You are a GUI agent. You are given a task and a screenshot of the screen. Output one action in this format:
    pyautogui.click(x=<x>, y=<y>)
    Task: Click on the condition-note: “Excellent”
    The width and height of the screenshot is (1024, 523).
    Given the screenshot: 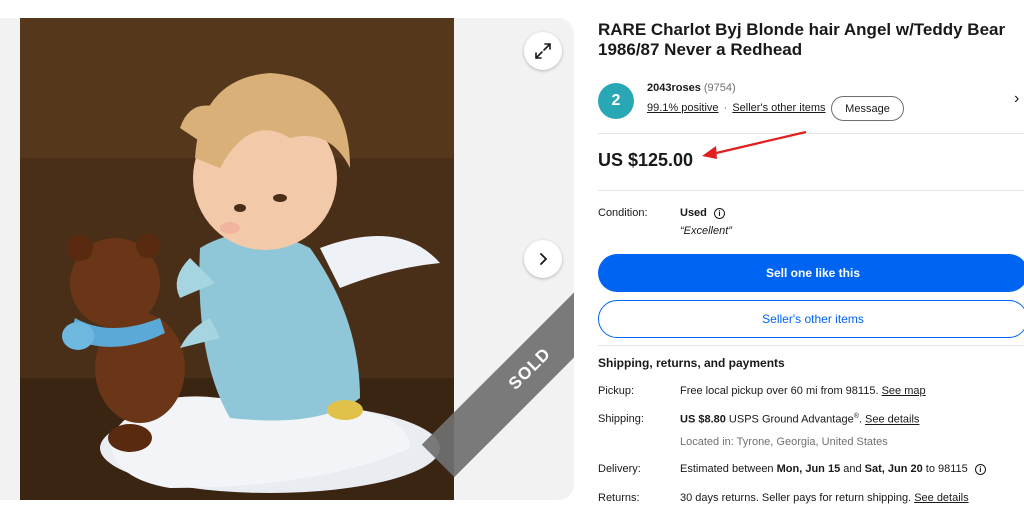 What is the action you would take?
    pyautogui.click(x=706, y=231)
    